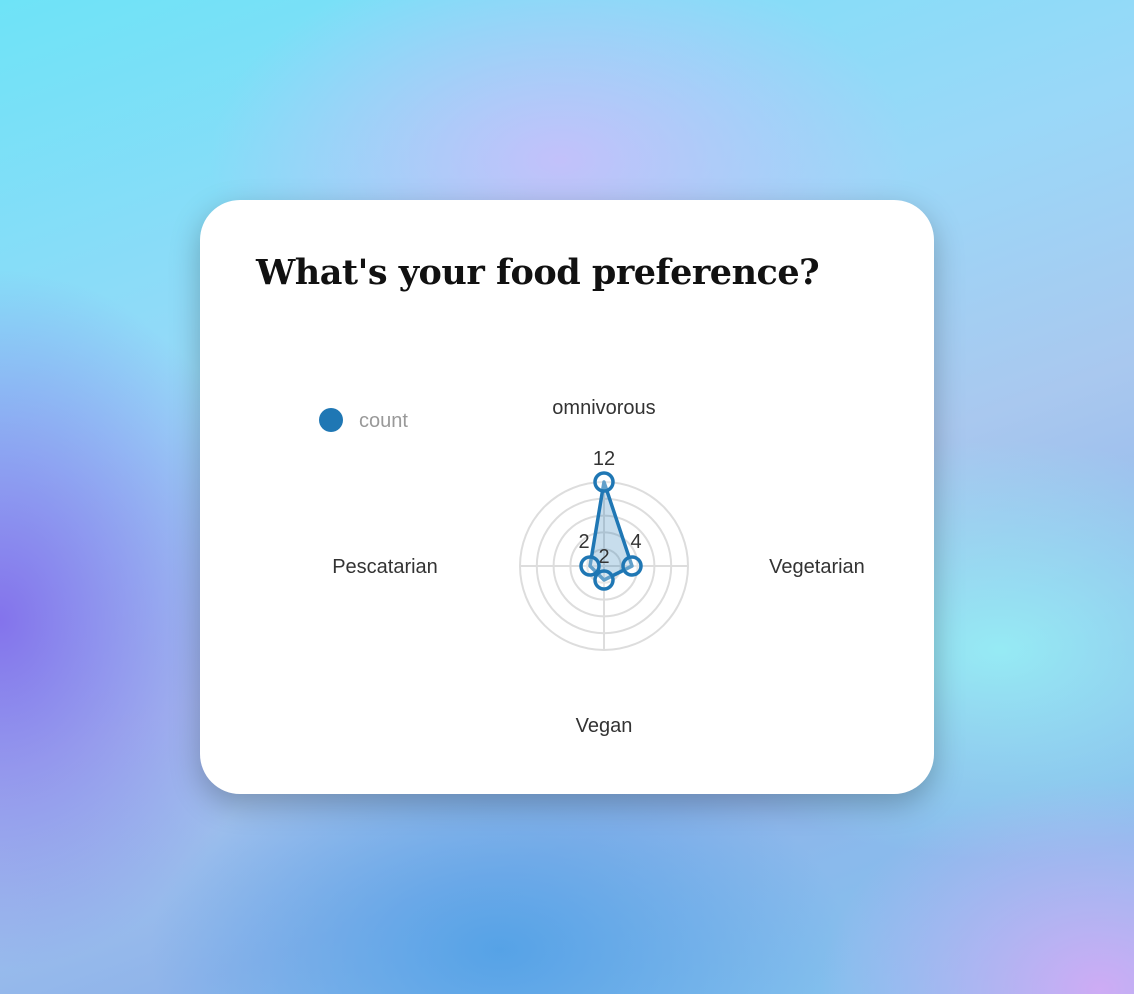  I want to click on axis-label-omnivorous: omnivorous, so click(603, 408).